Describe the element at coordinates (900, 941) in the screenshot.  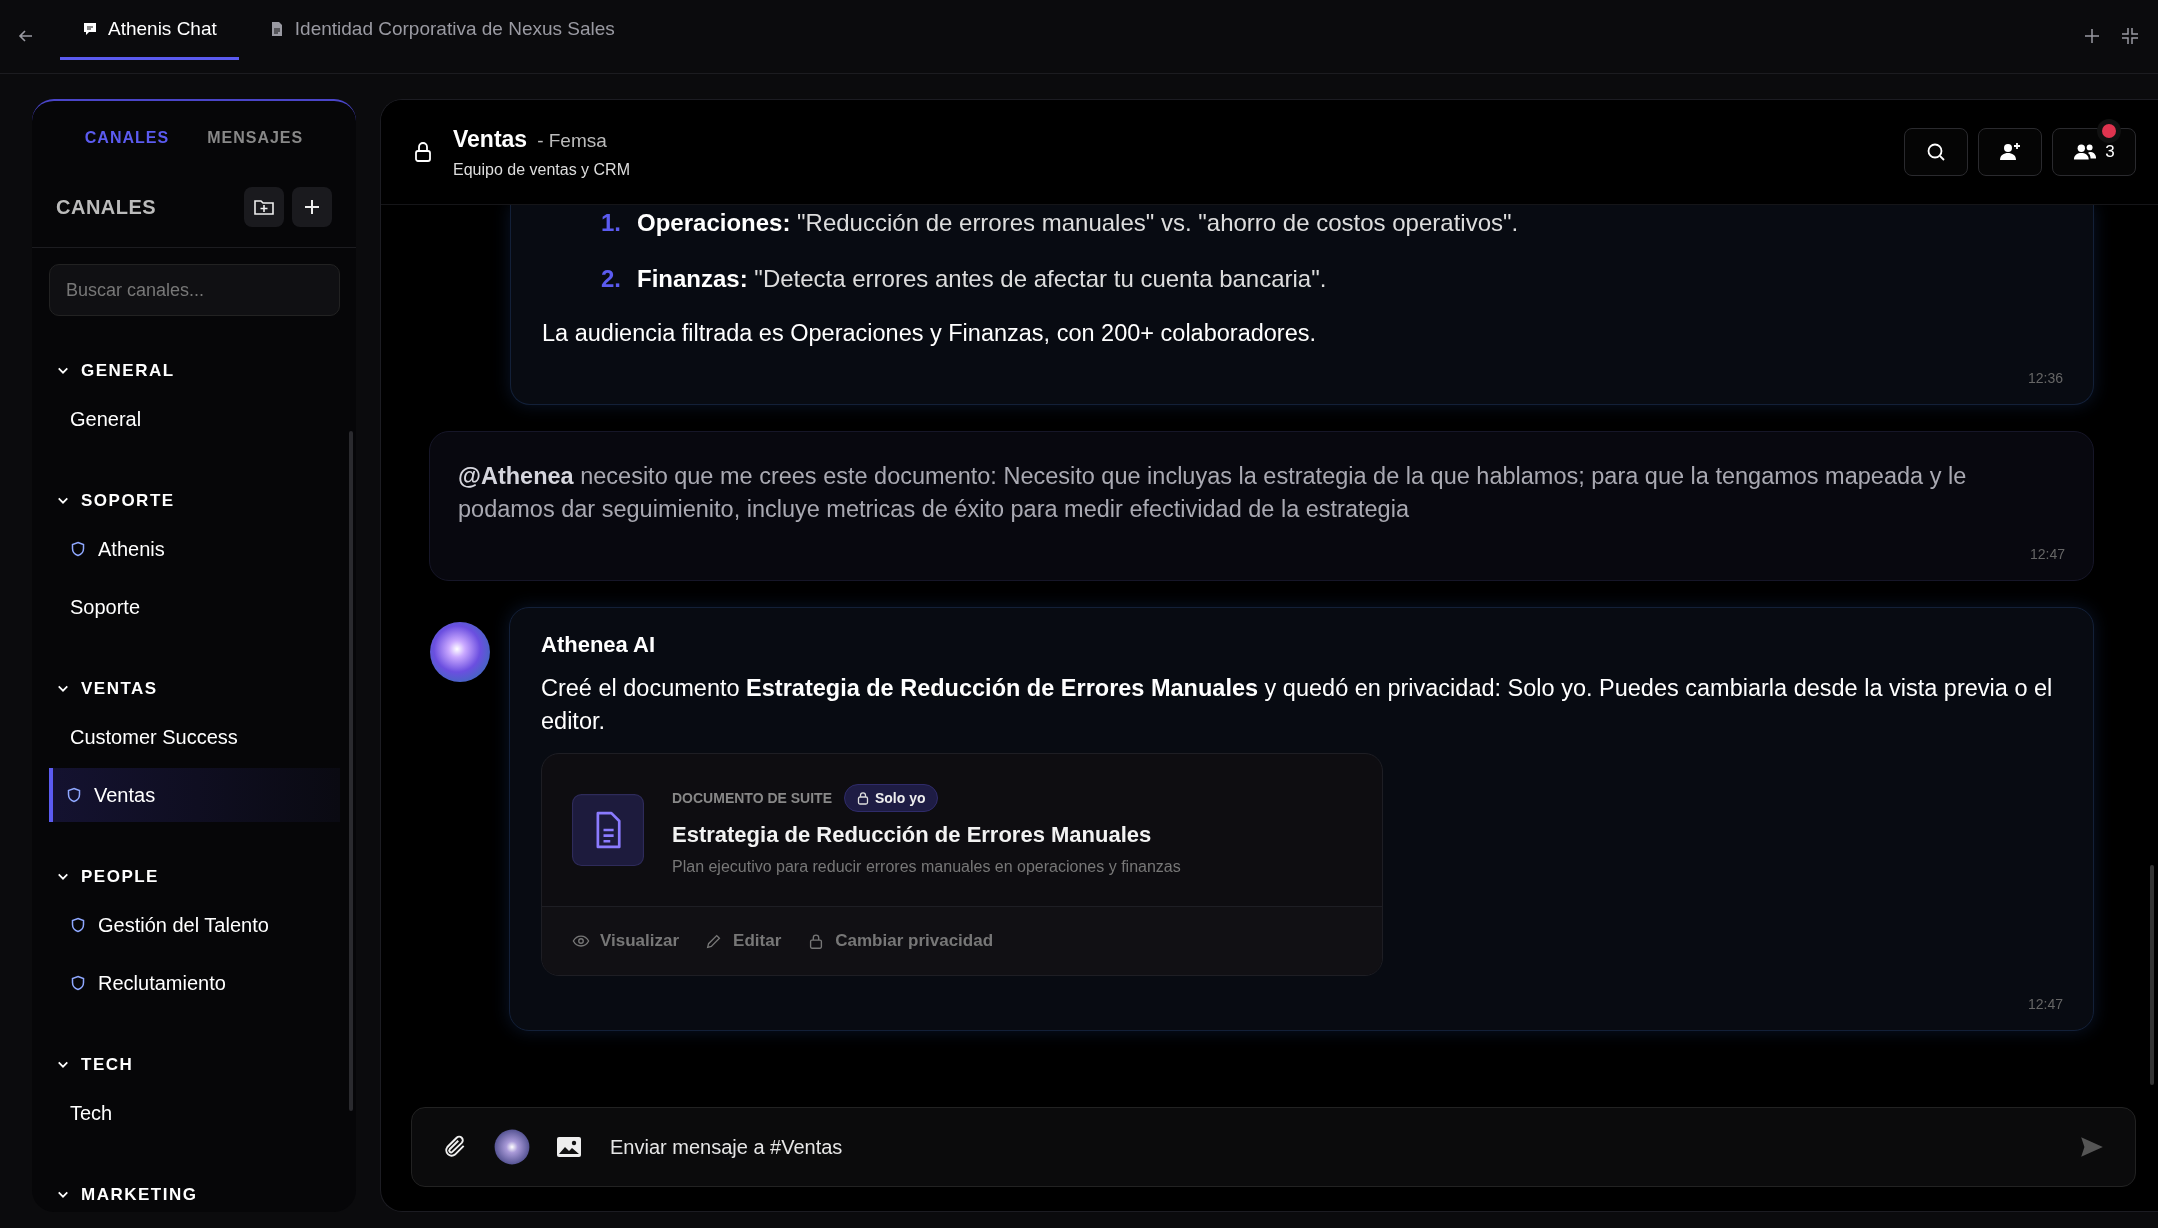
I see `action-link: Cambiar privacidad` at that location.